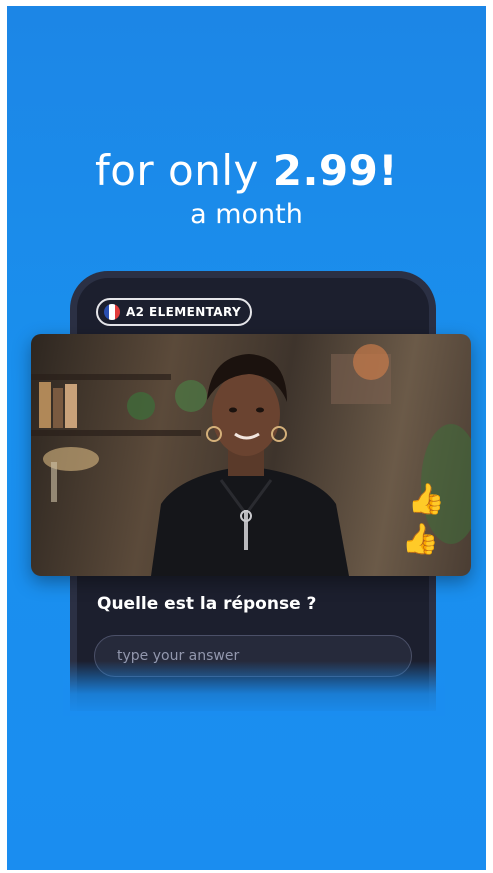  What do you see at coordinates (184, 312) in the screenshot?
I see `level-badge-label: A2 ELEMENTARY` at bounding box center [184, 312].